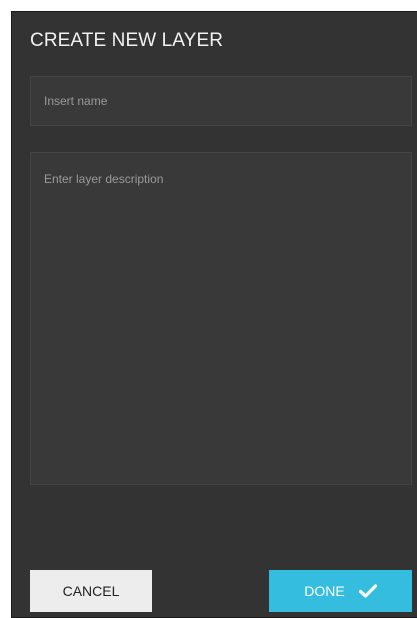 This screenshot has width=417, height=618. What do you see at coordinates (127, 40) in the screenshot?
I see `dialog-title: CREATE NEW LAYER` at bounding box center [127, 40].